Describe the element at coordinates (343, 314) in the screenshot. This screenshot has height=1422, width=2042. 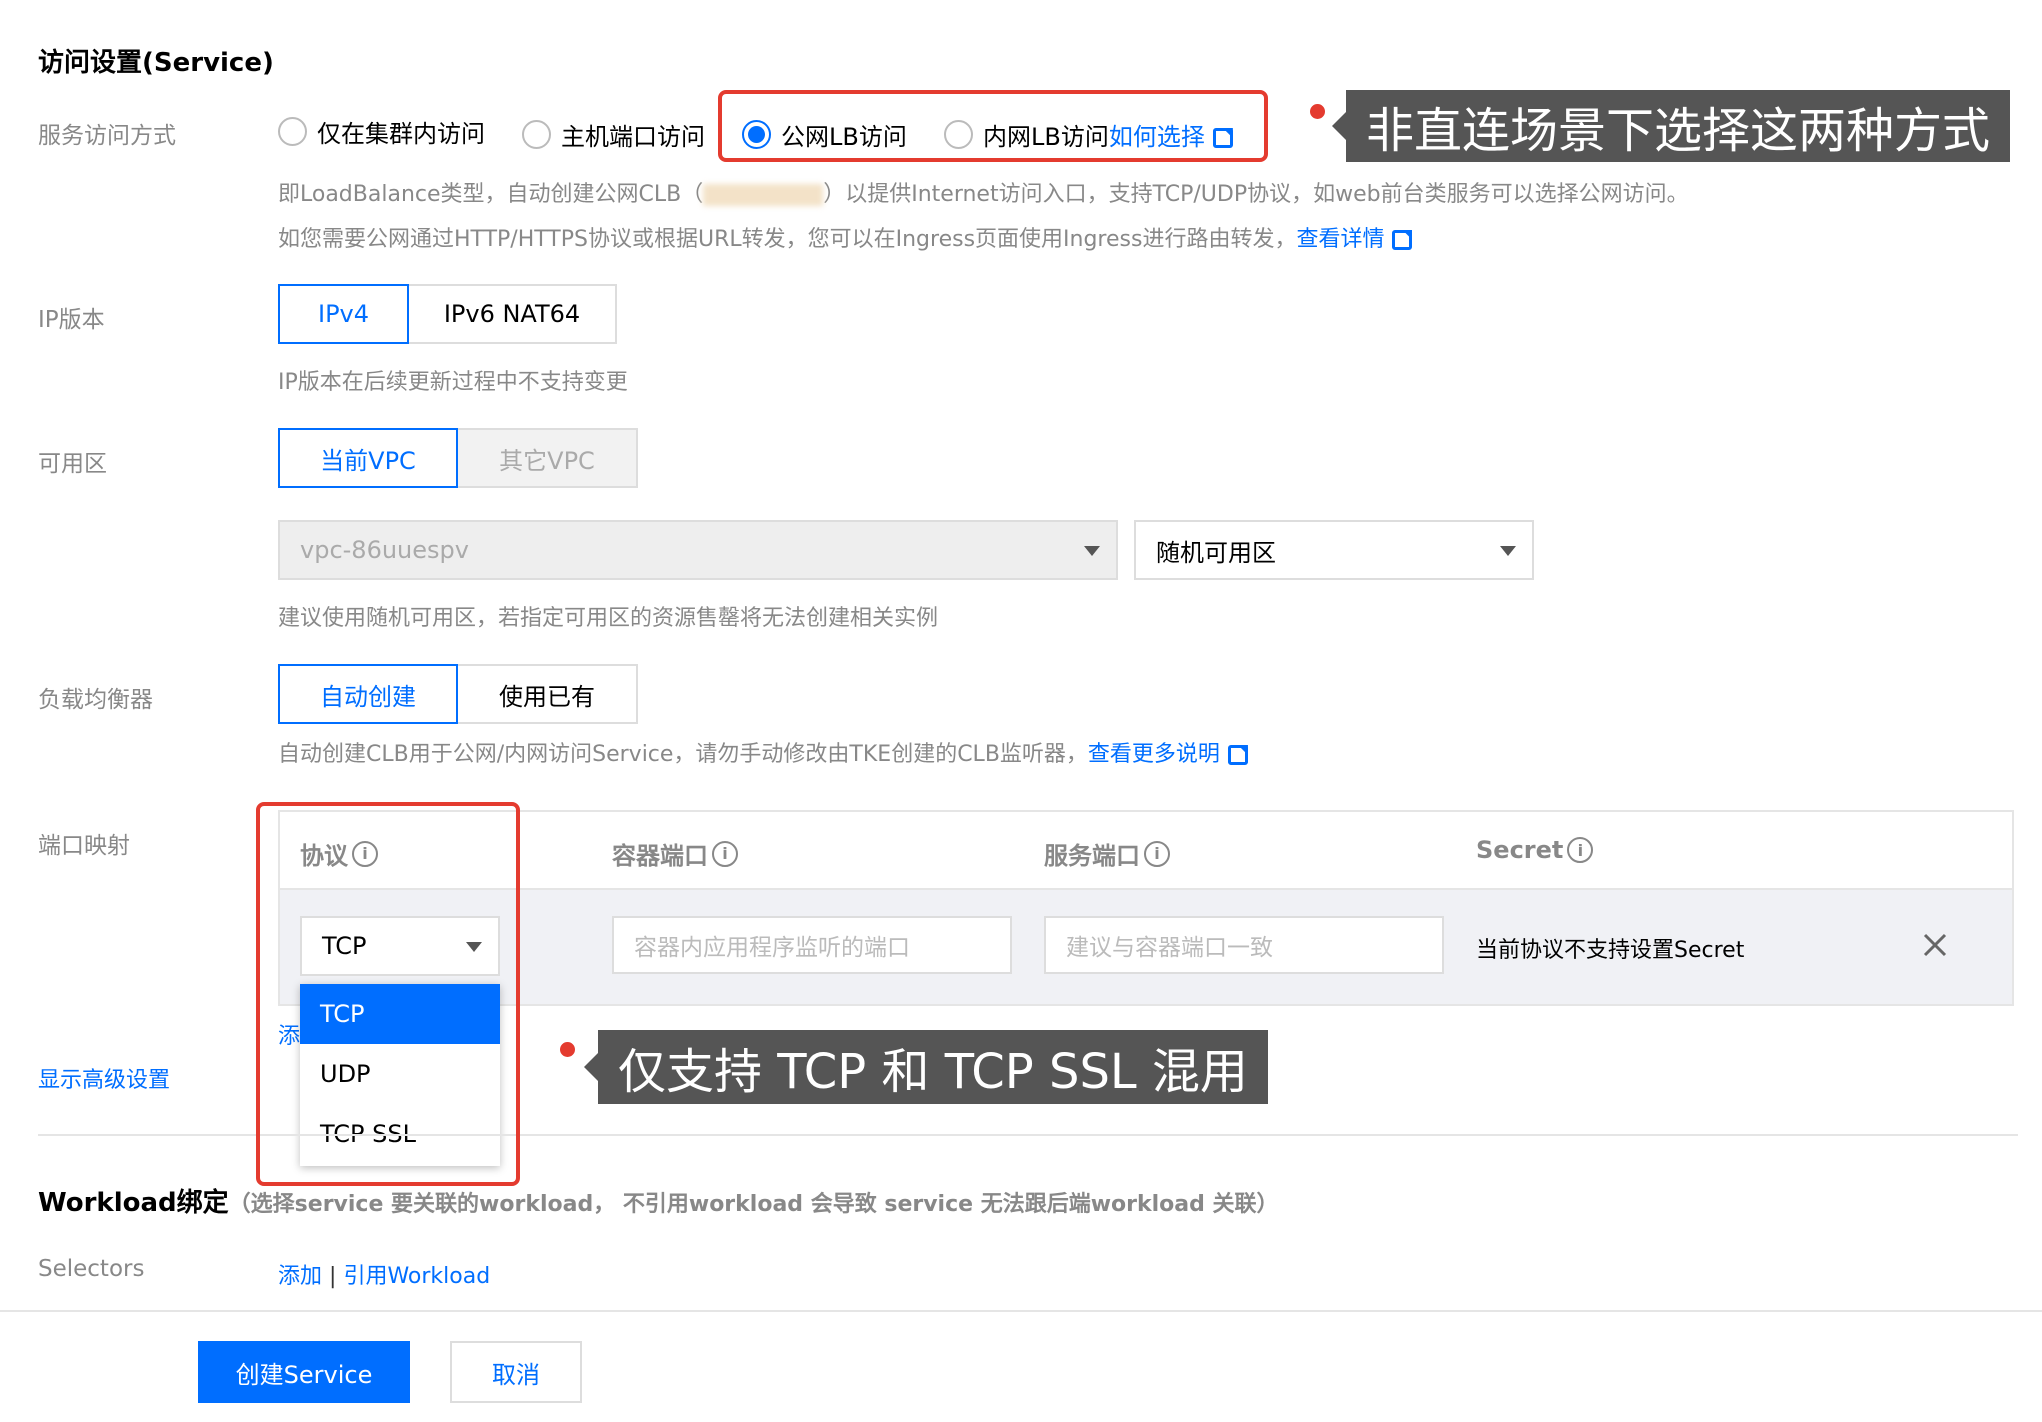
I see `ip-version-ipv4-button: IPv4` at that location.